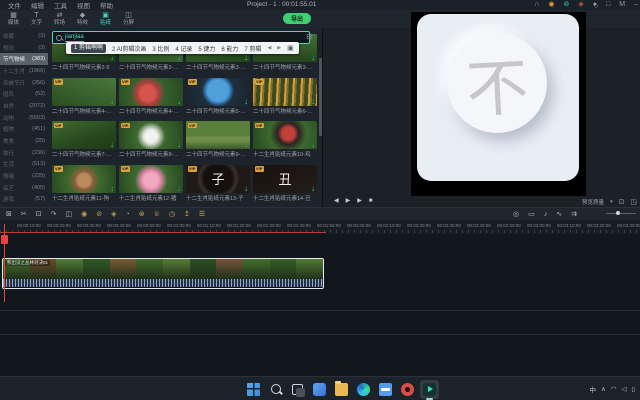  What do you see at coordinates (24, 106) in the screenshot?
I see `category-item: 自然 (2072)` at bounding box center [24, 106].